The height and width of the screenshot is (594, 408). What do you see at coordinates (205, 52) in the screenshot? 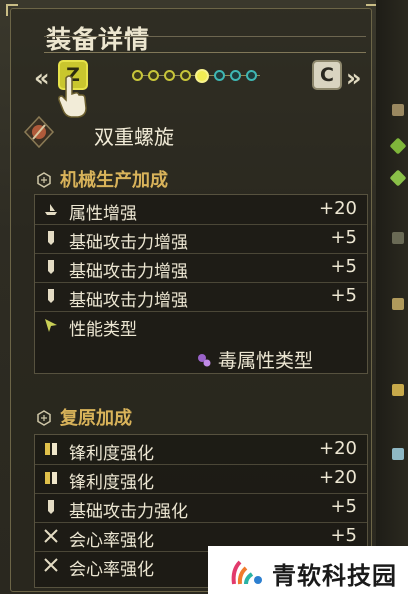
I see `title-divider` at bounding box center [205, 52].